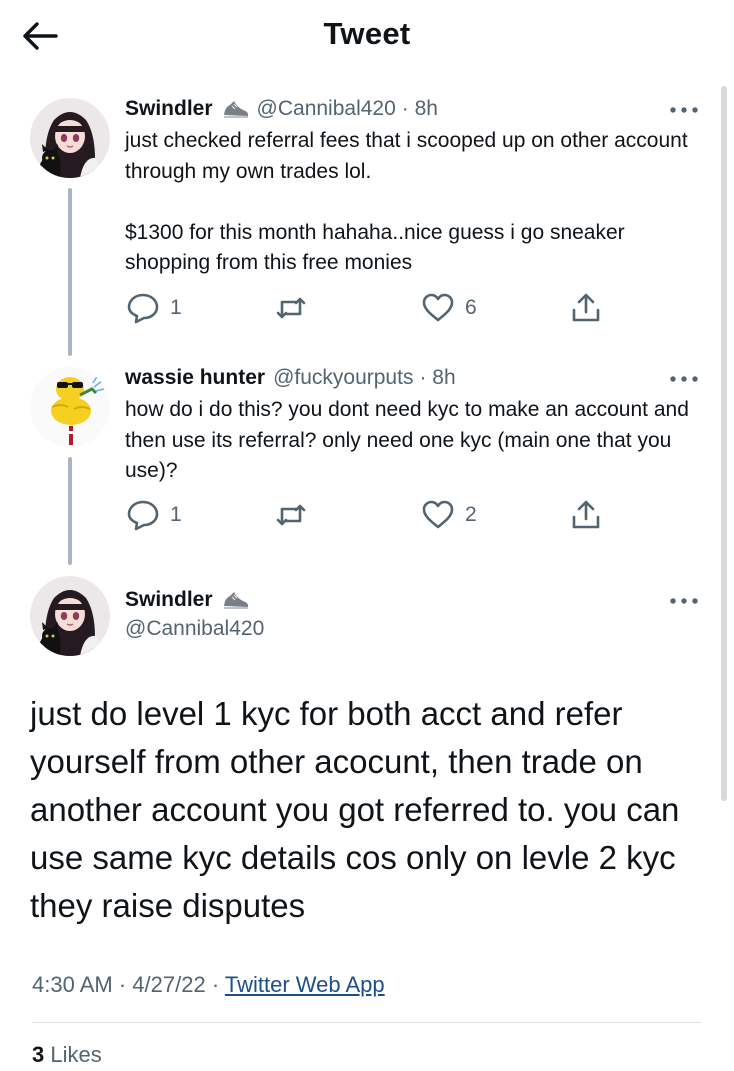 This screenshot has height=1071, width=734. I want to click on tweet-handle-row: @Cannibal420, so click(194, 629).